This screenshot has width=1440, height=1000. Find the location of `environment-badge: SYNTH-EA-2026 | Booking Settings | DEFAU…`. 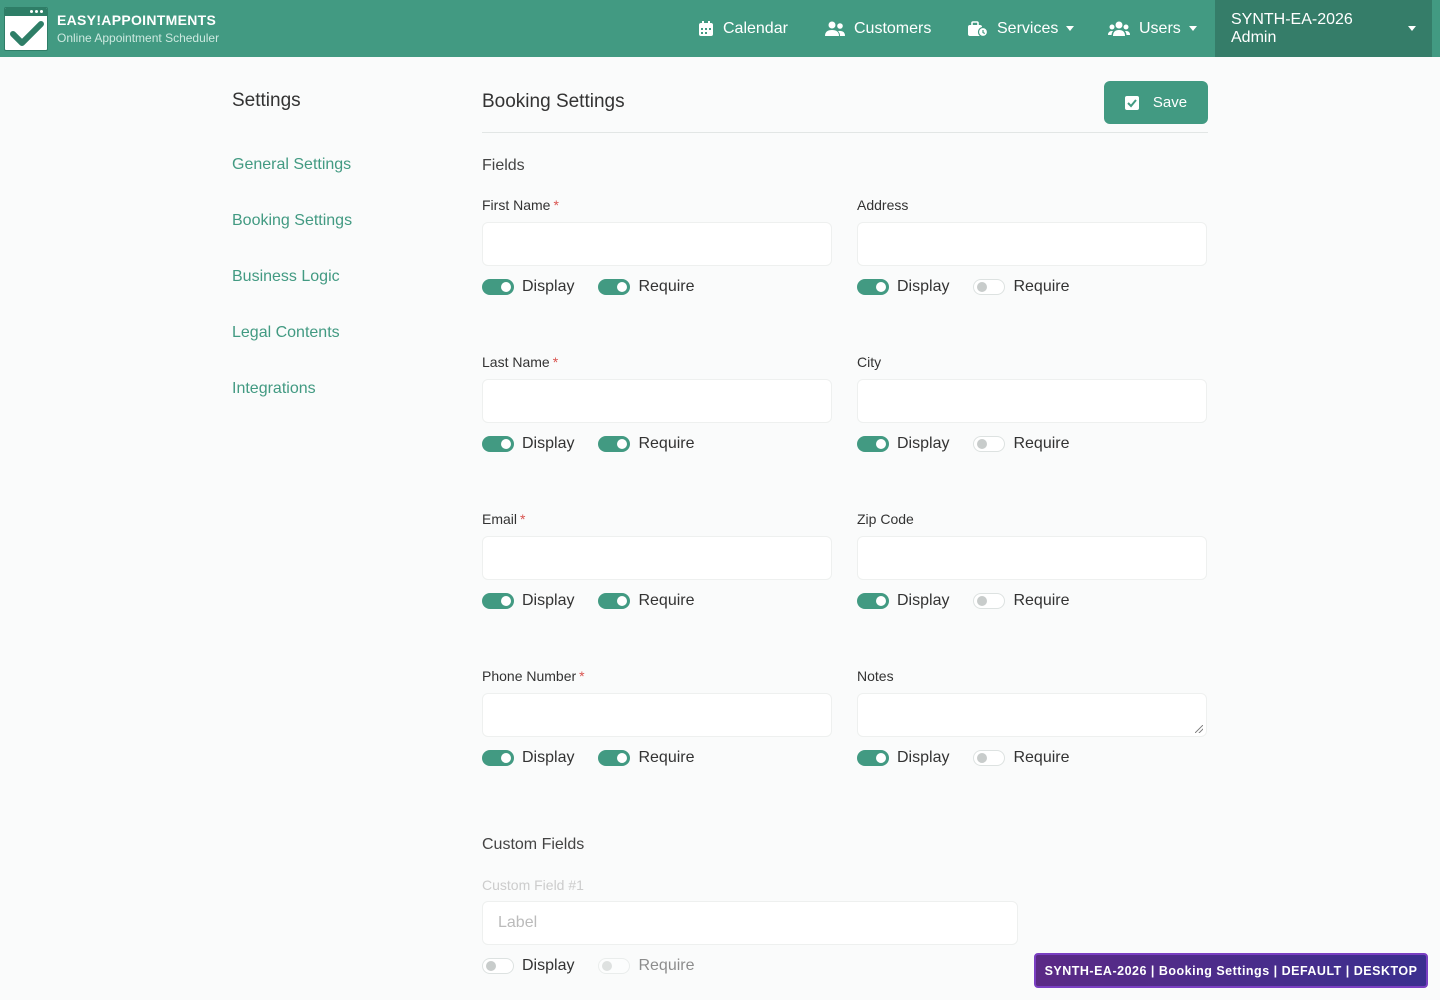

environment-badge: SYNTH-EA-2026 | Booking Settings | DEFAU… is located at coordinates (1231, 970).